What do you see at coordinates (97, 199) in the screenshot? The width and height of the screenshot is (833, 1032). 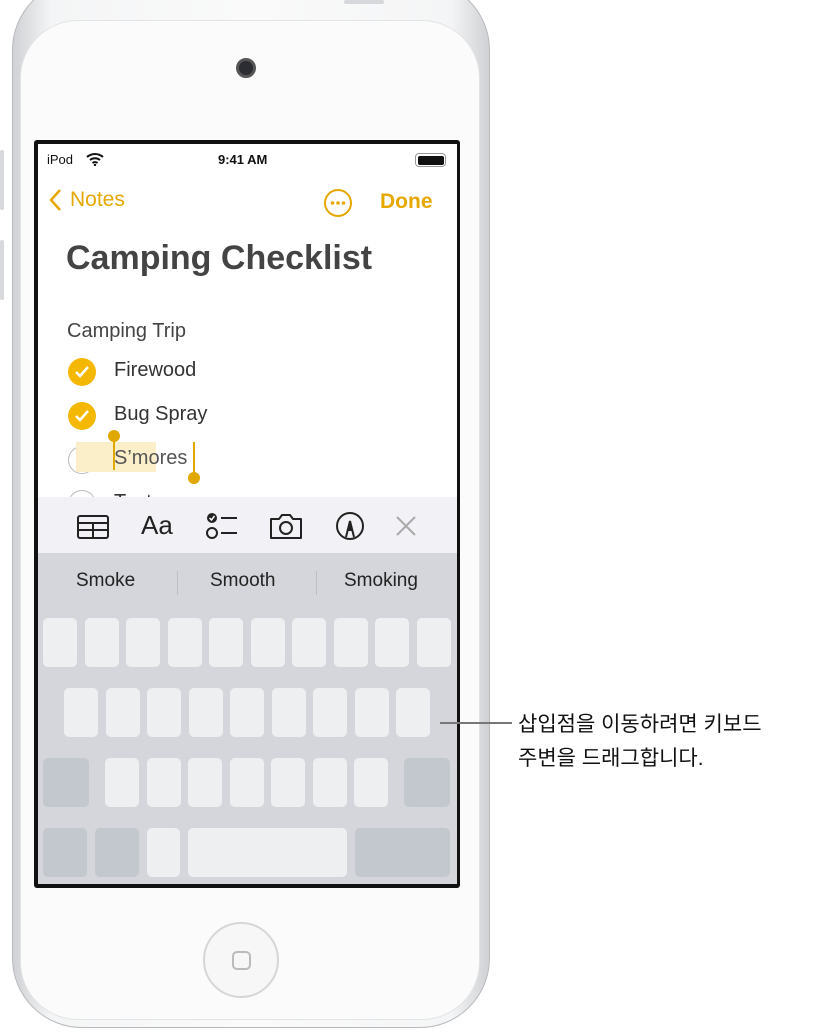 I see `back-label: Notes` at bounding box center [97, 199].